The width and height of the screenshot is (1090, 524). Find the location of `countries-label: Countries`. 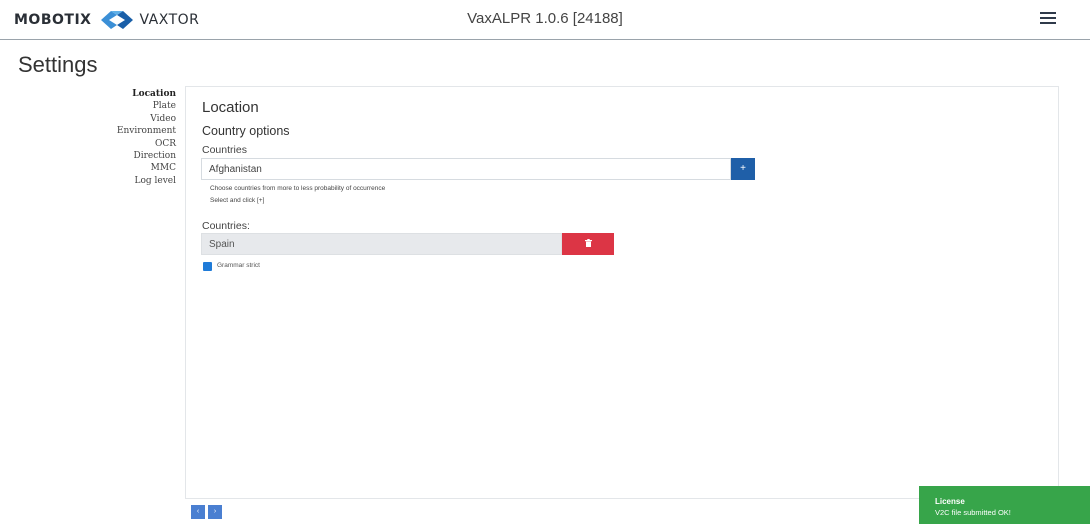

countries-label: Countries is located at coordinates (224, 150).